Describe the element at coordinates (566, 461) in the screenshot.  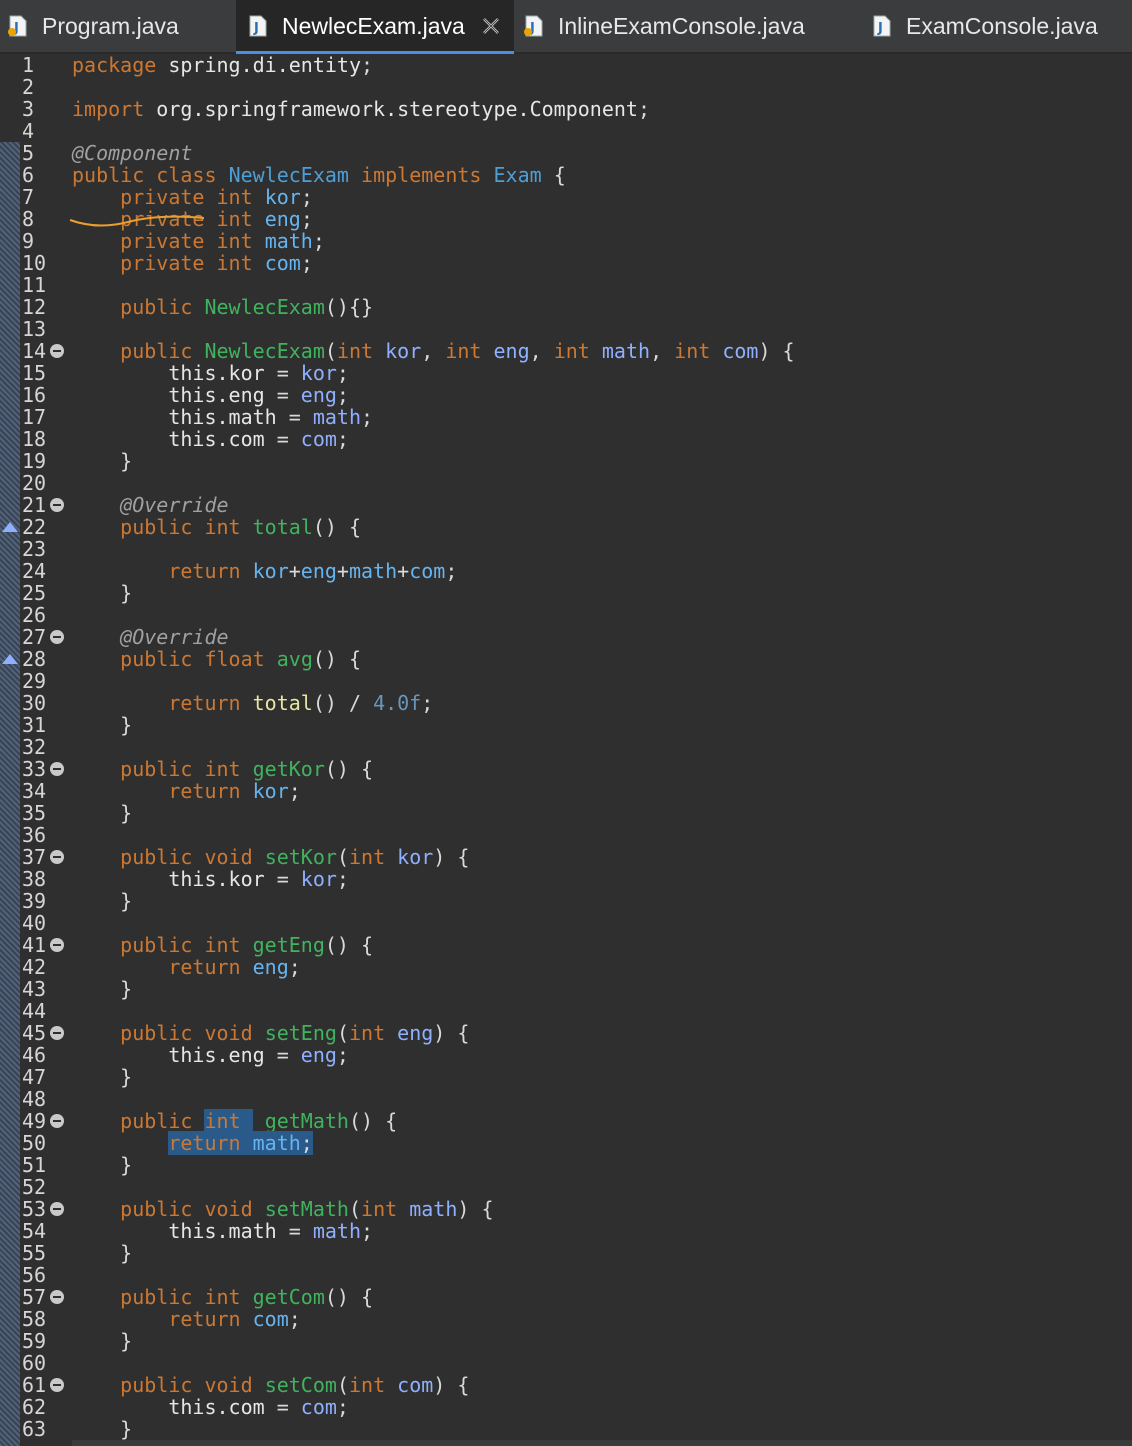
I see `code-line: 19 }` at that location.